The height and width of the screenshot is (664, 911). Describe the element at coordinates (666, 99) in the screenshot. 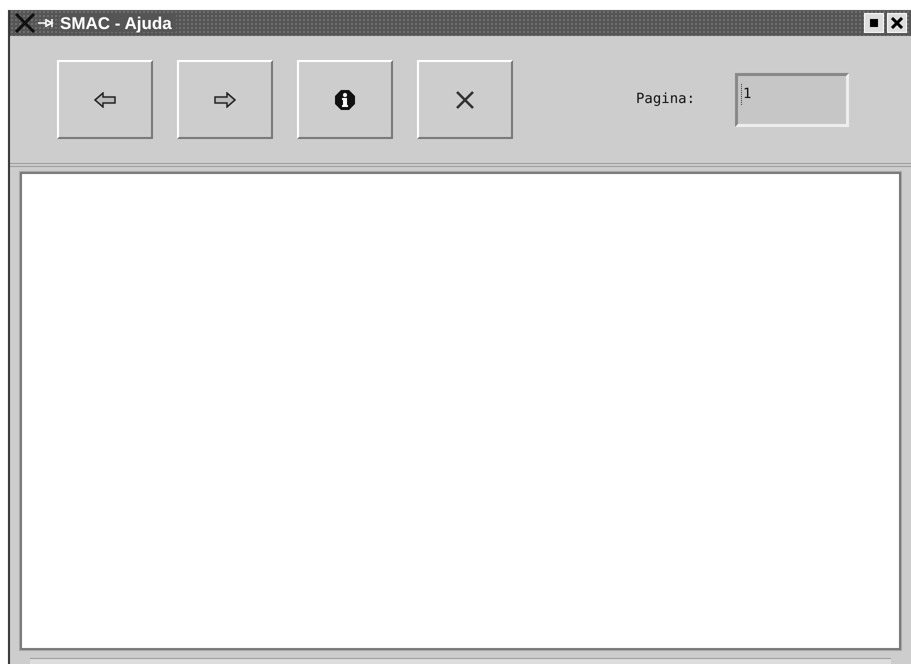

I see `page-label: Pagina:` at that location.